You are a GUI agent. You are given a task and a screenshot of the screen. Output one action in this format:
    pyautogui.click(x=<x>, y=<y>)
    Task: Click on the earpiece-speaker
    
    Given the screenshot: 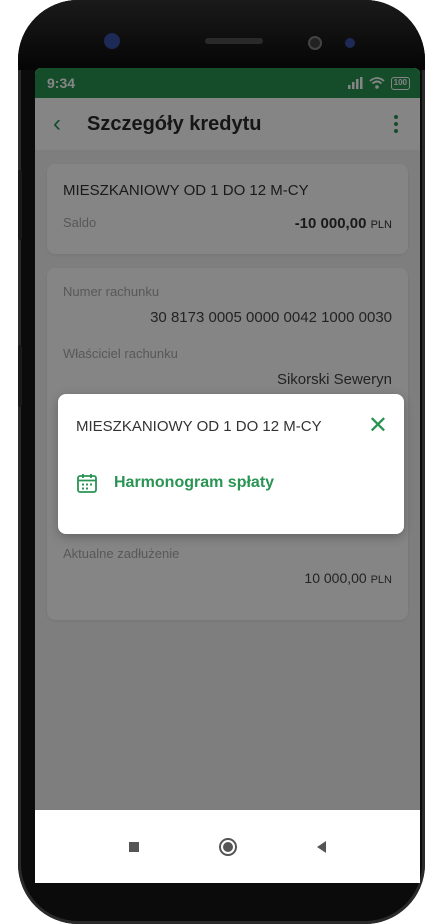 What is the action you would take?
    pyautogui.click(x=234, y=41)
    